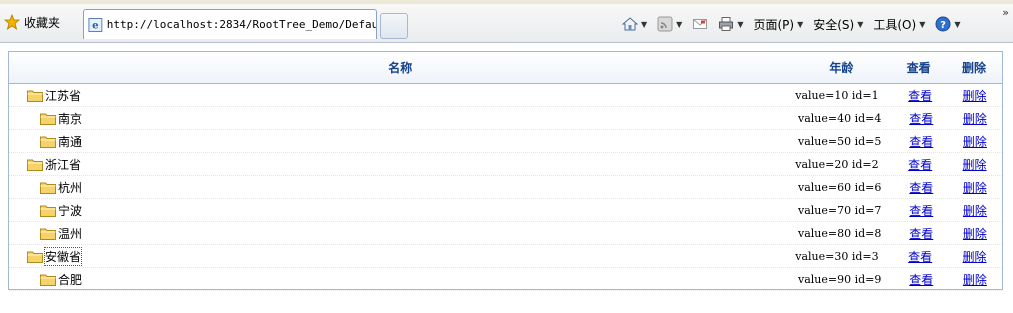 This screenshot has height=313, width=1013. Describe the element at coordinates (402, 256) in the screenshot. I see `tree-node: 安徽省` at that location.